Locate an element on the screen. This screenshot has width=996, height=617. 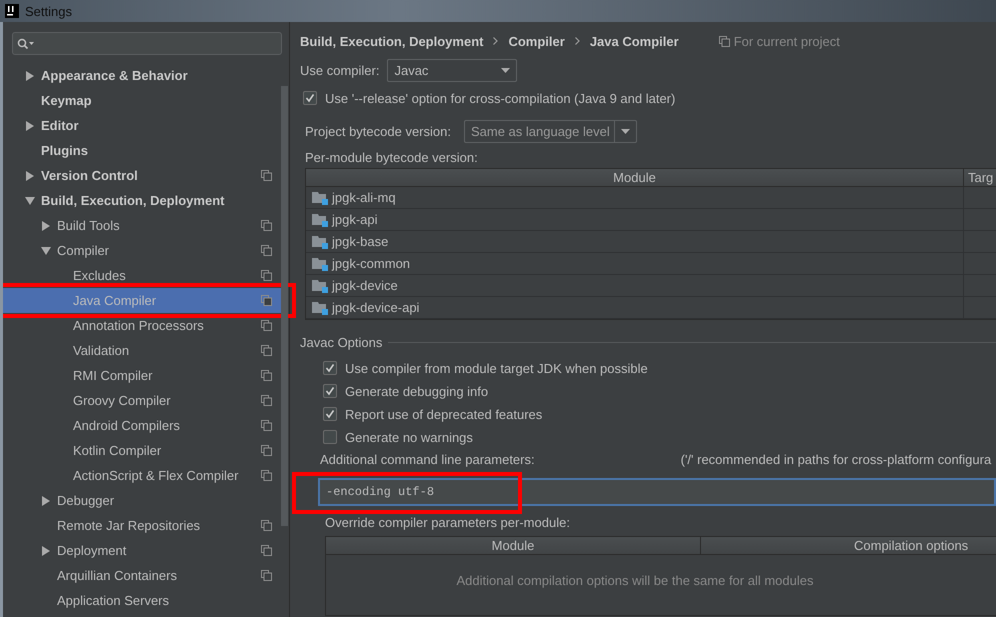
field-label: Project bytecode version: is located at coordinates (378, 131).